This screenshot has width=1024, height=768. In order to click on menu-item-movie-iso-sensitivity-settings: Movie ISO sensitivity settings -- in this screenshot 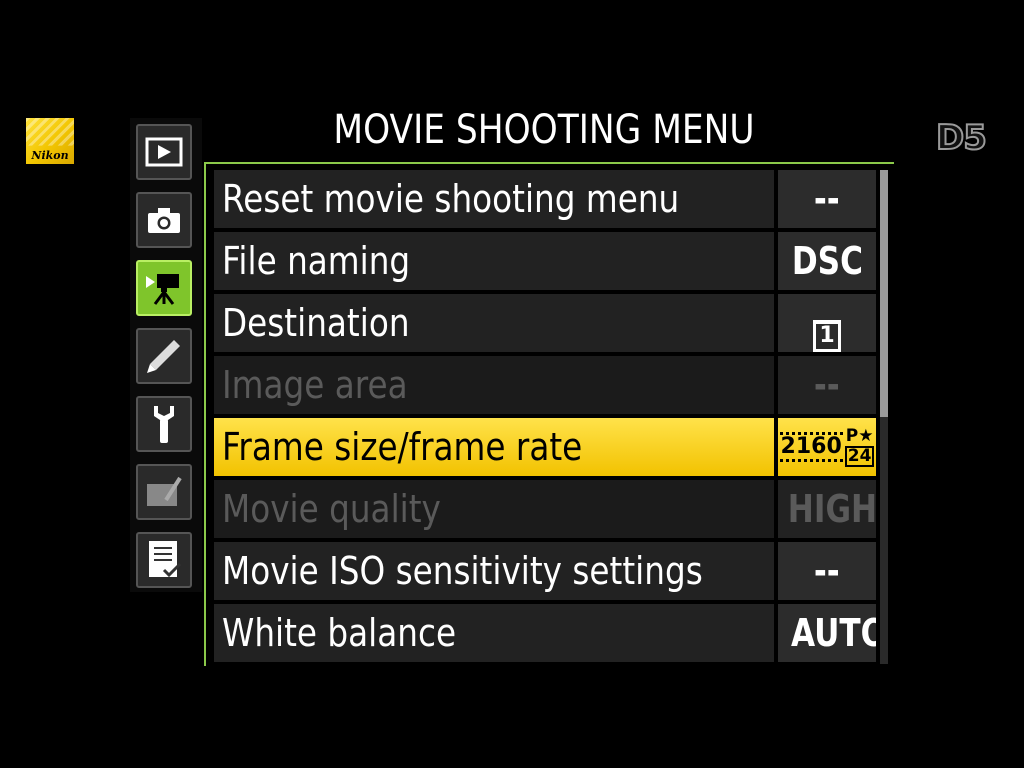, I will do `click(545, 571)`.